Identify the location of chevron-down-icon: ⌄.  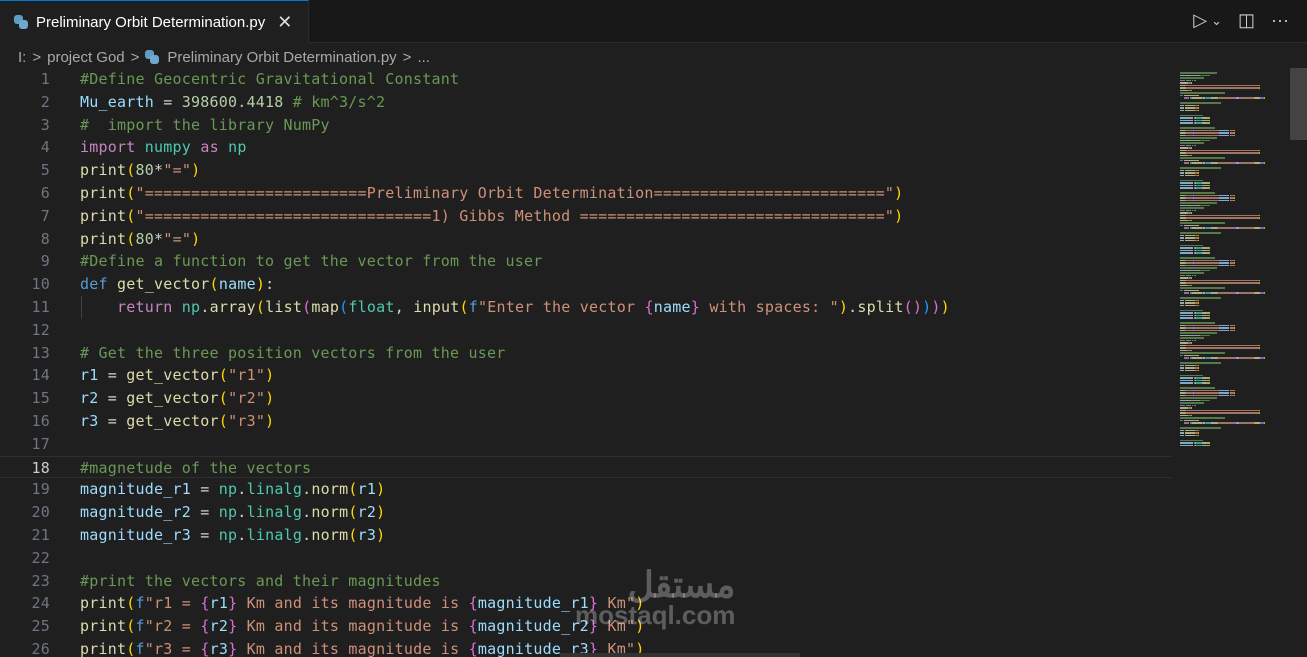
(1216, 21).